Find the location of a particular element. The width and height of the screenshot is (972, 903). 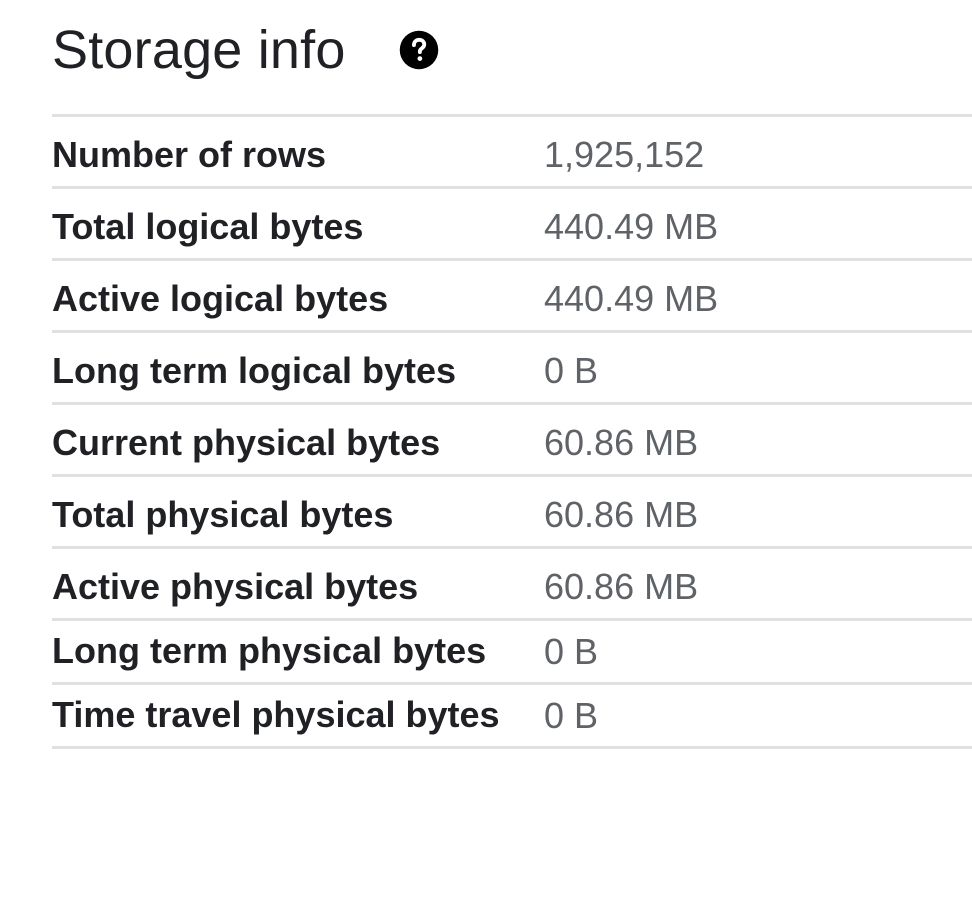

section-title: Storage info is located at coordinates (199, 50).